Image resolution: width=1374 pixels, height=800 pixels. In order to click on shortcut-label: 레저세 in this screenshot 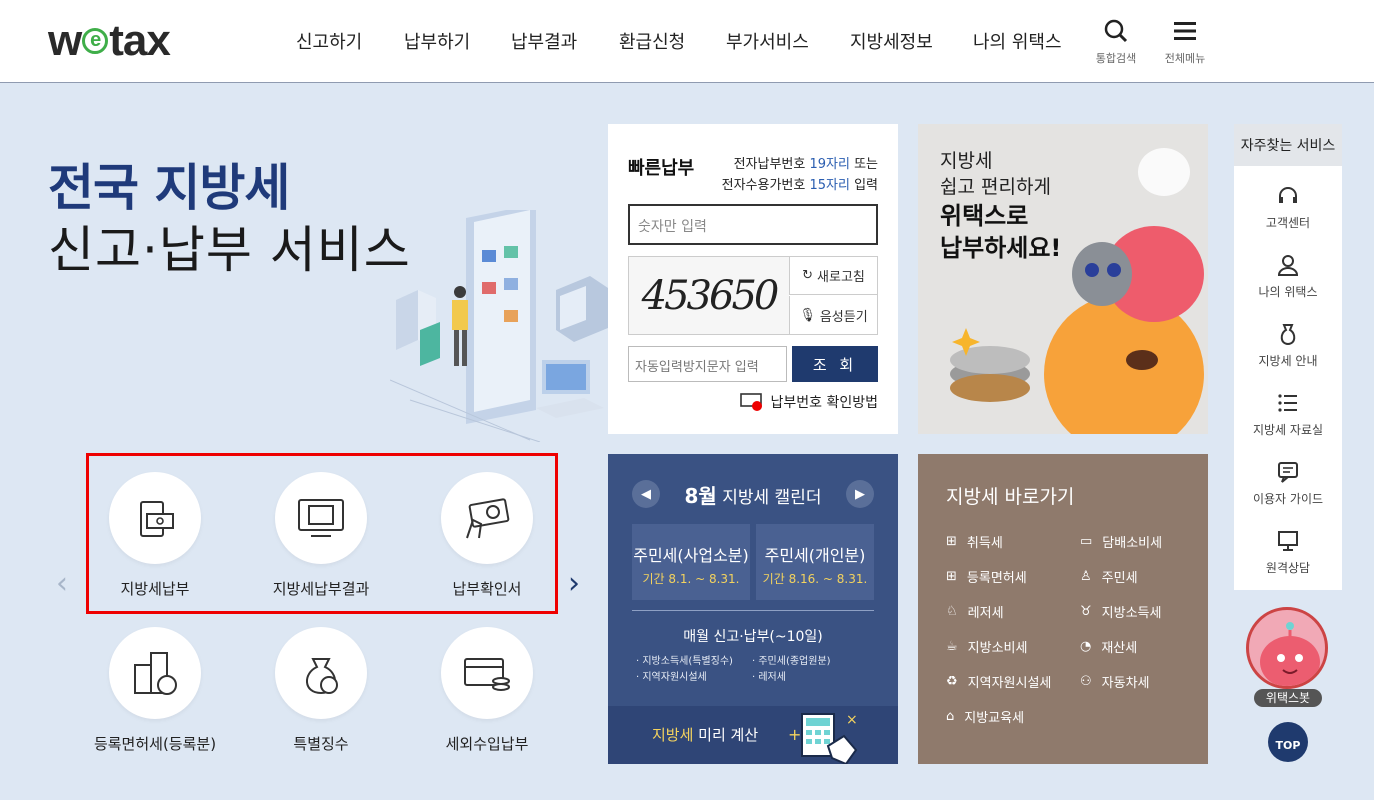, I will do `click(985, 613)`.